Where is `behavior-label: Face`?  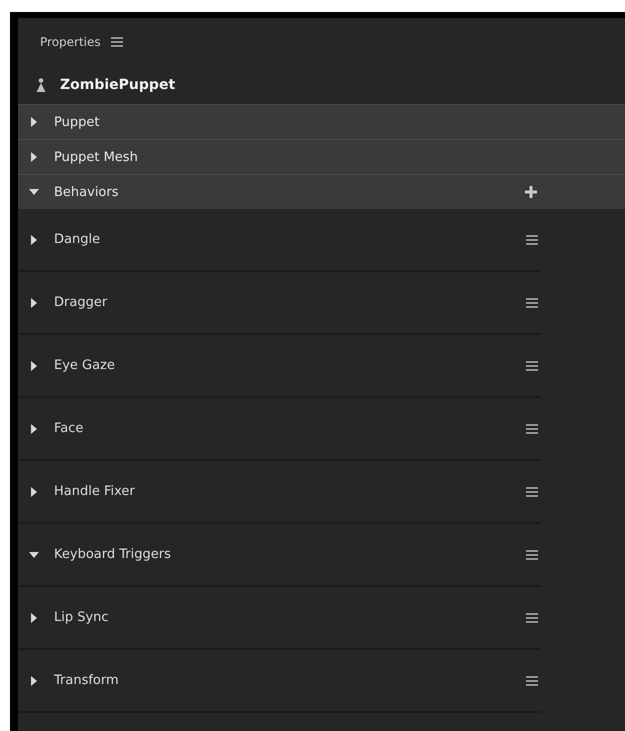
behavior-label: Face is located at coordinates (69, 428).